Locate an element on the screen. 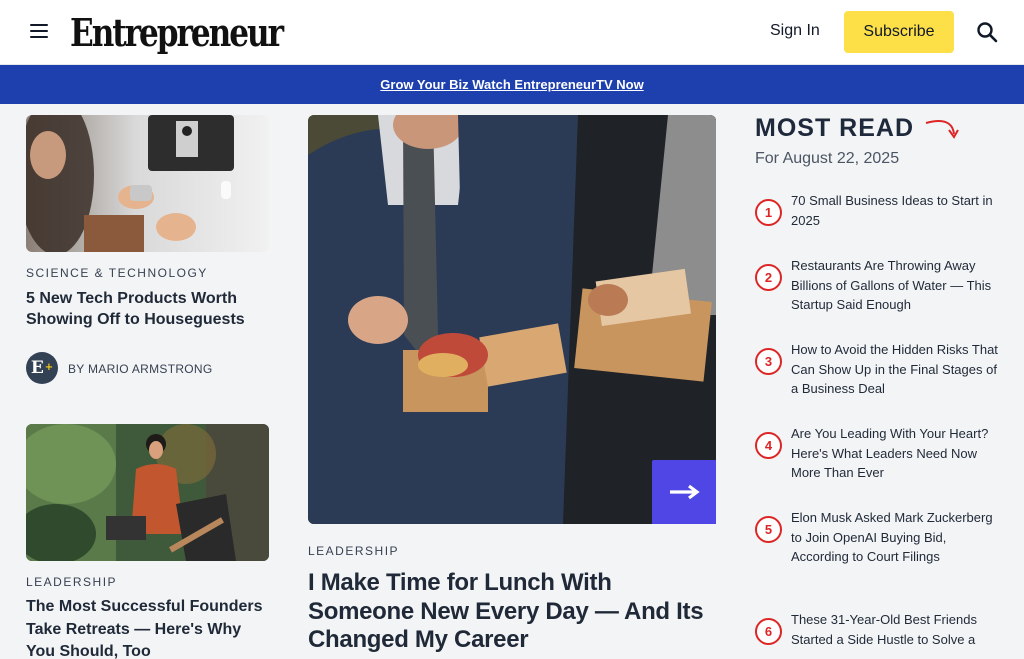 The width and height of the screenshot is (1024, 659). promo-link: Grow Your Biz Watch EntrepreneurTV Now is located at coordinates (511, 84).